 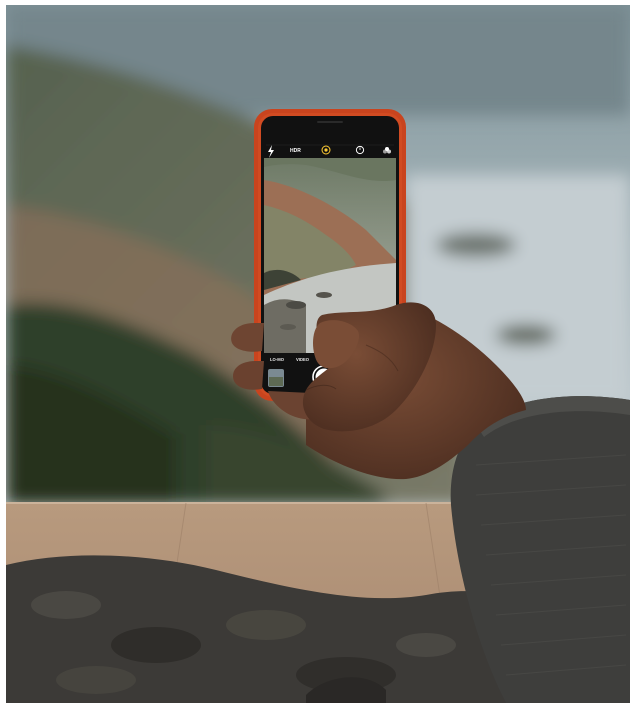 I want to click on mode-video: VIDEO, so click(x=303, y=359).